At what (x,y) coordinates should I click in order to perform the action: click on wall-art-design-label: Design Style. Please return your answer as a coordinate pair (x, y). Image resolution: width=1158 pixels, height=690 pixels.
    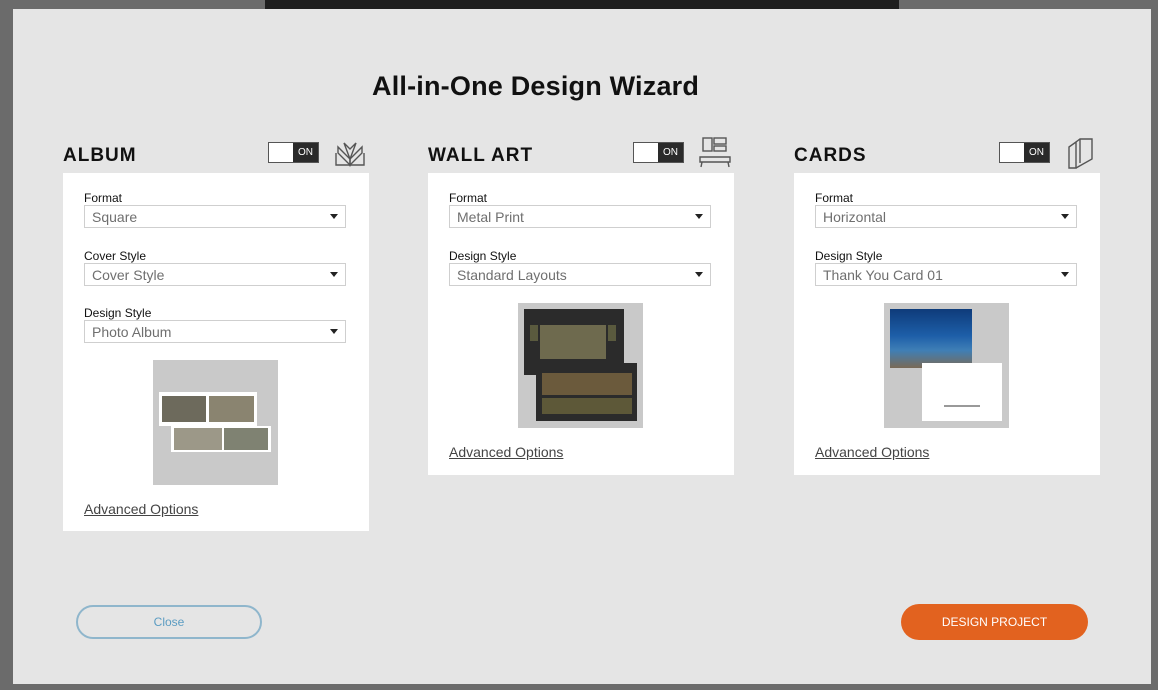
    Looking at the image, I should click on (483, 256).